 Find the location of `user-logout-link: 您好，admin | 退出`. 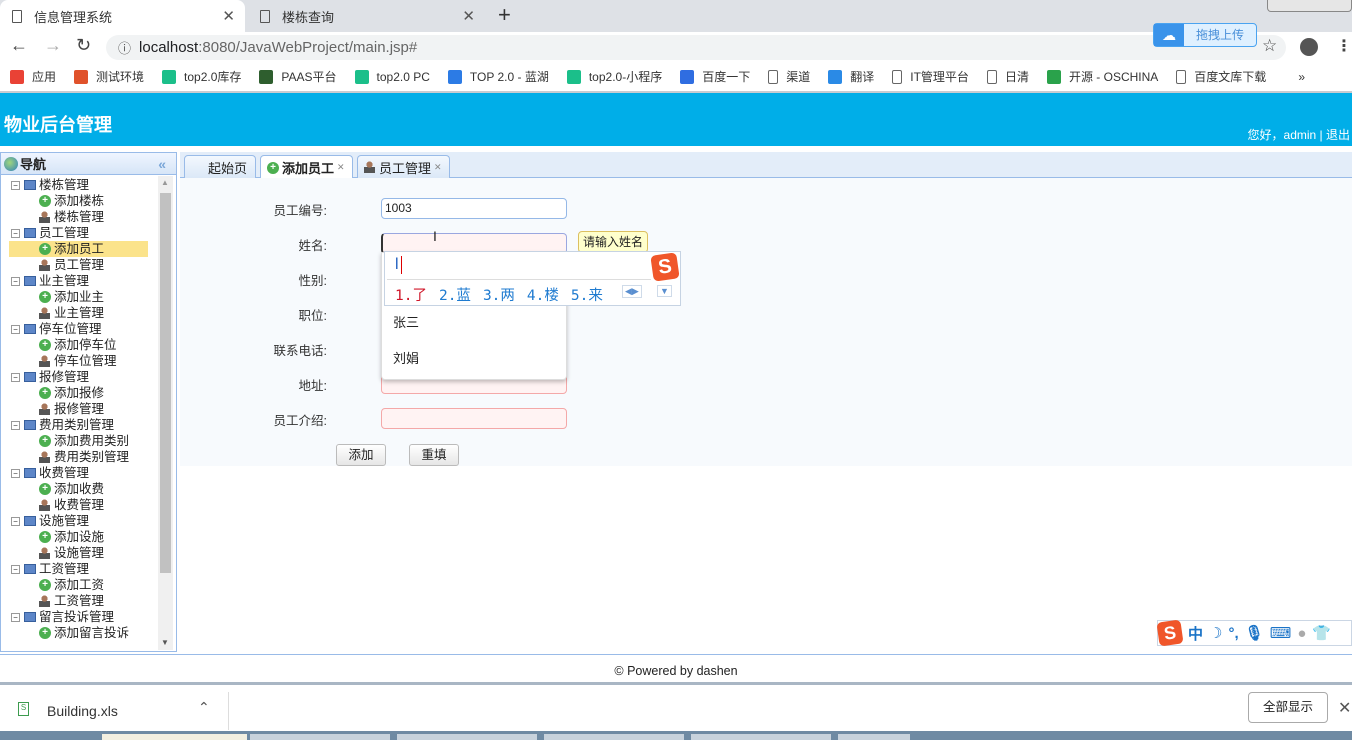

user-logout-link: 您好，admin | 退出 is located at coordinates (1299, 134).